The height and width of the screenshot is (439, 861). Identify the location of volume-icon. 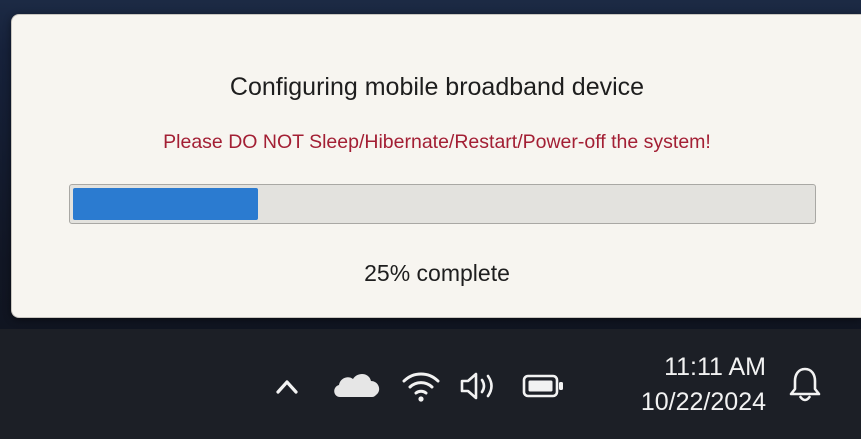
(481, 386).